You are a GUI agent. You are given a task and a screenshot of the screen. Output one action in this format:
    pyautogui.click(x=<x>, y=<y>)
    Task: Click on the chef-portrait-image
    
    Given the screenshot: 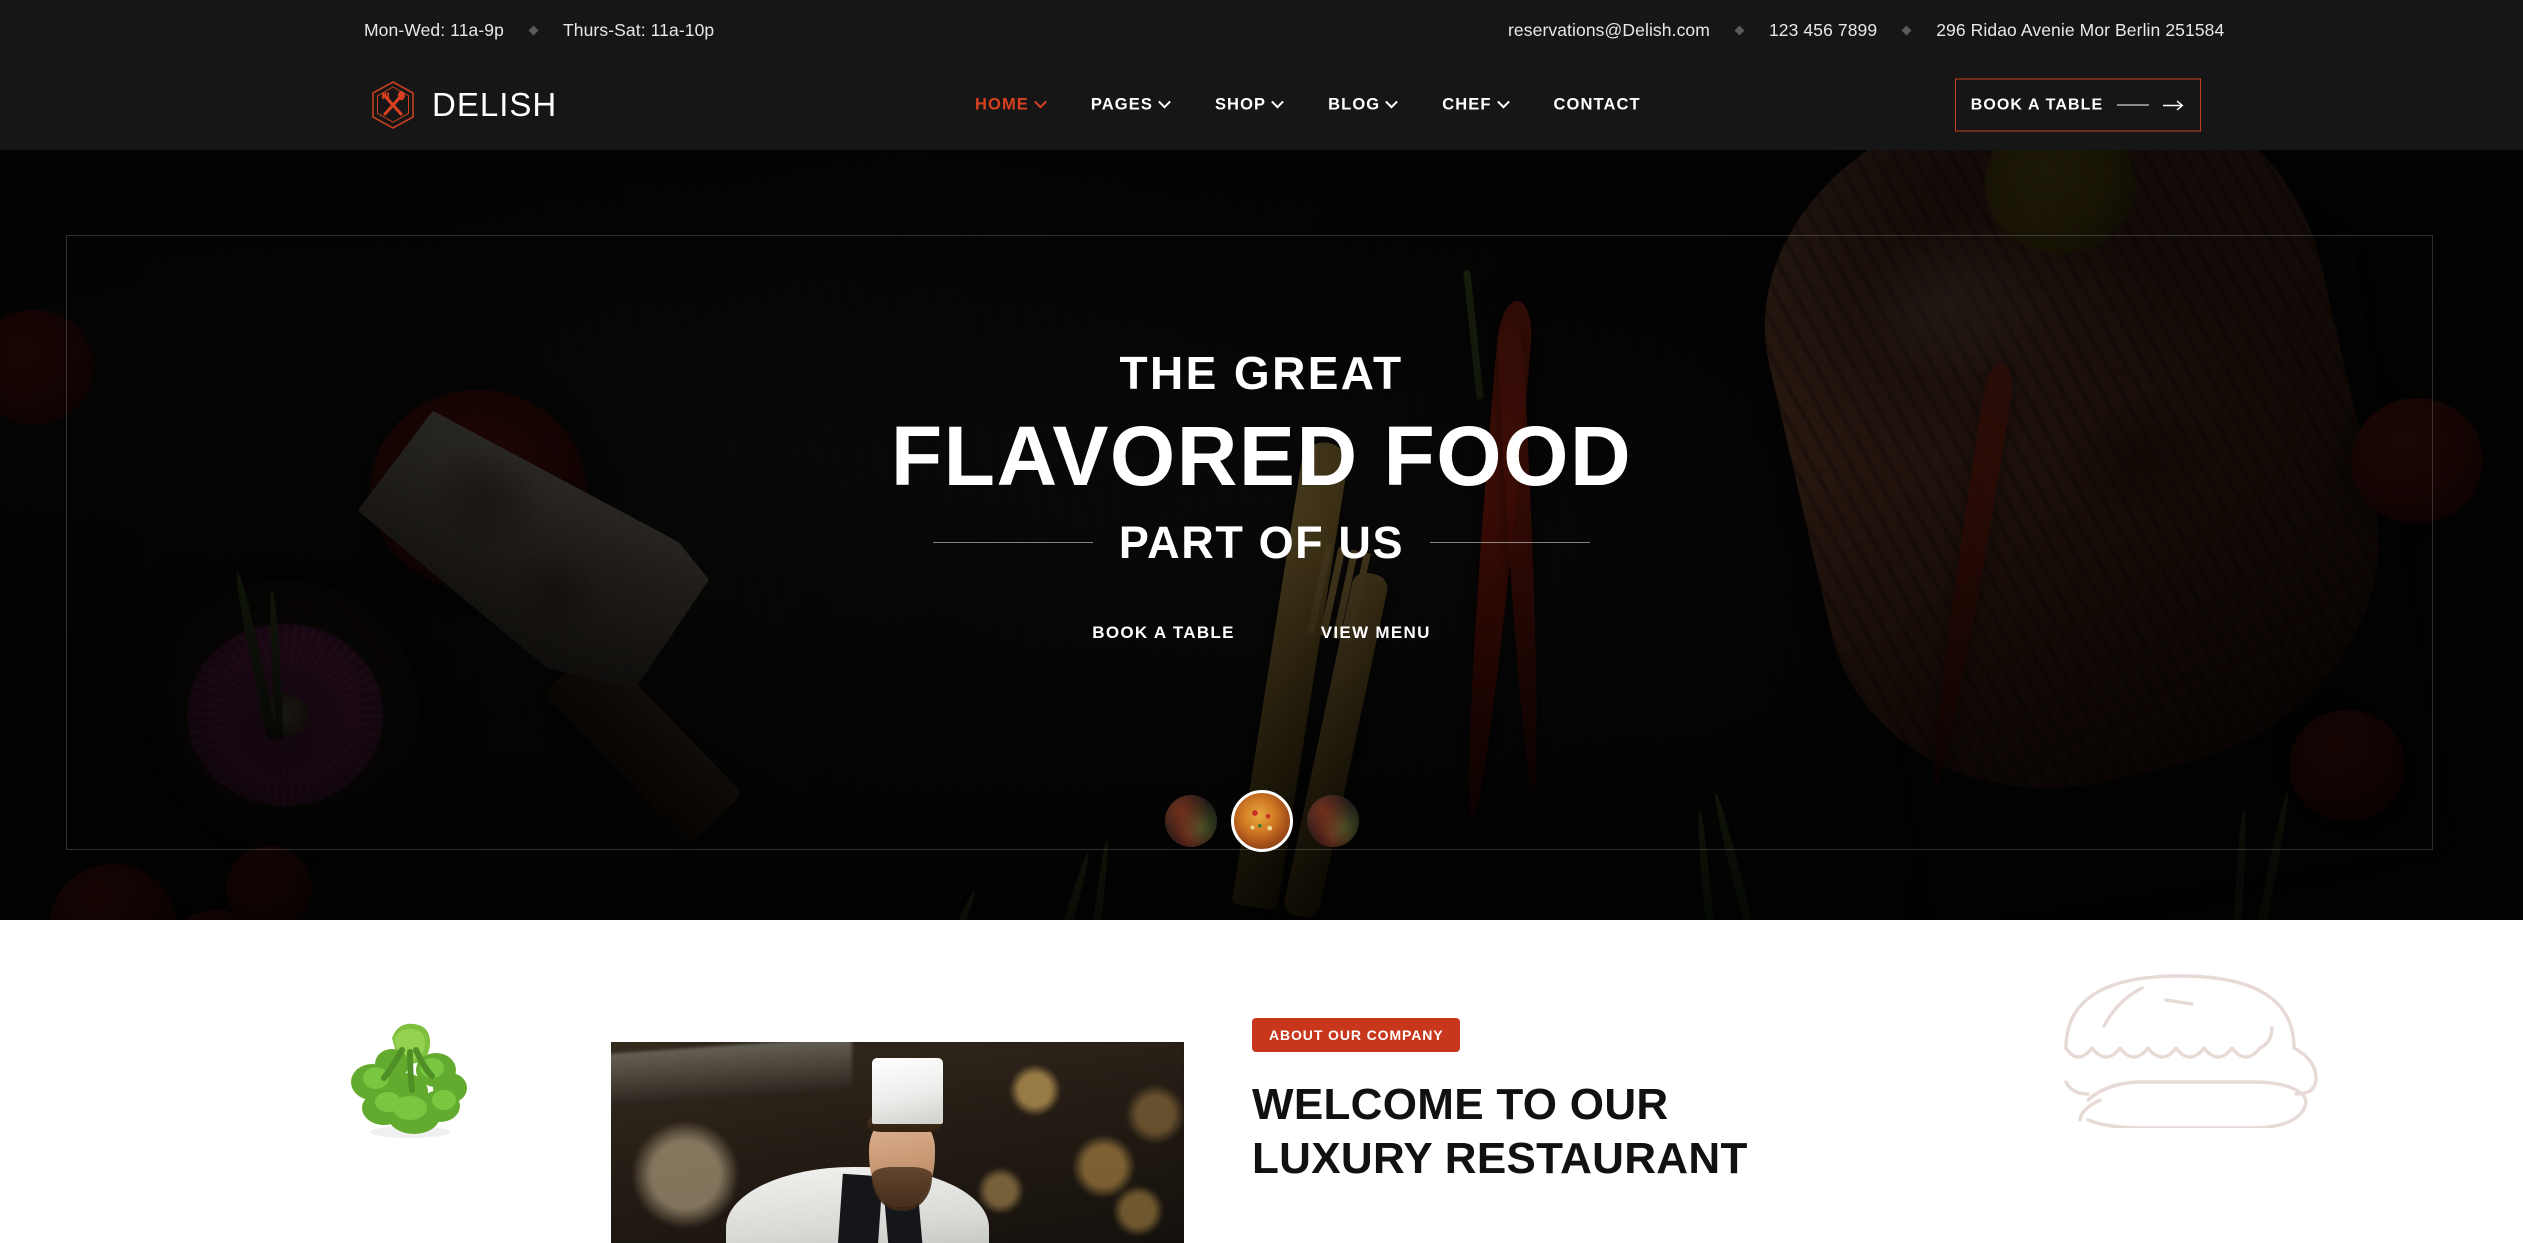 What is the action you would take?
    pyautogui.click(x=897, y=1142)
    